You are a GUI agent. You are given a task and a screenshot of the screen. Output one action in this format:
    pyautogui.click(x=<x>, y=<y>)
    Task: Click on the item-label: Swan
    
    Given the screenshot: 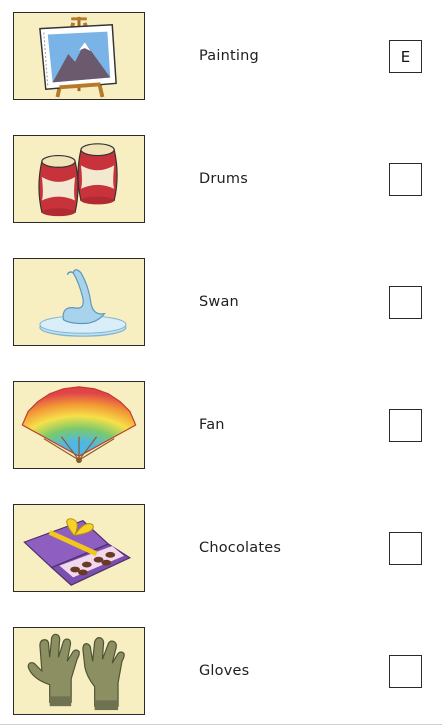 What is the action you would take?
    pyautogui.click(x=219, y=302)
    